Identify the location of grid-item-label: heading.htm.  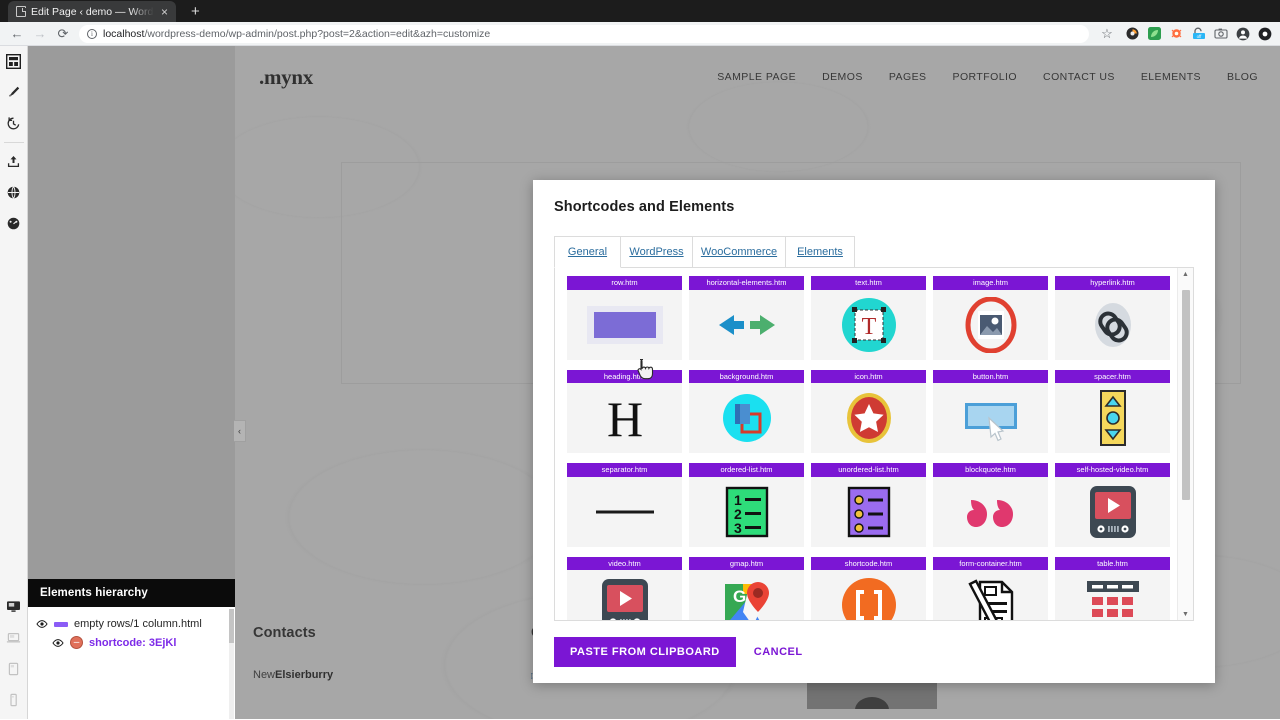
(624, 376).